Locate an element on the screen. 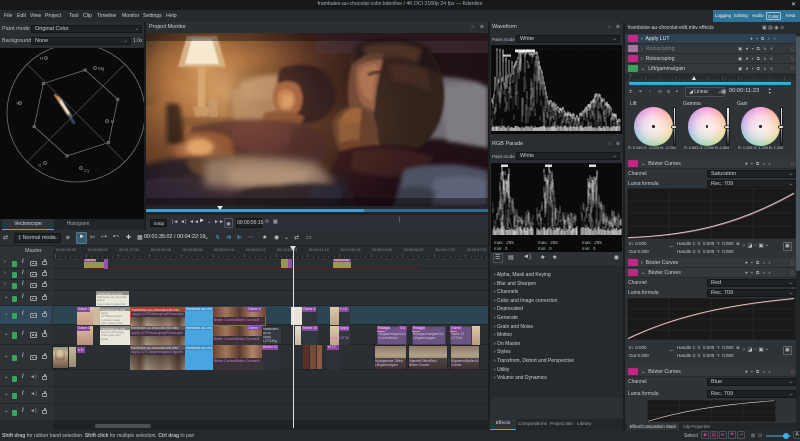  svg-text: Mg is located at coordinates (101, 68).